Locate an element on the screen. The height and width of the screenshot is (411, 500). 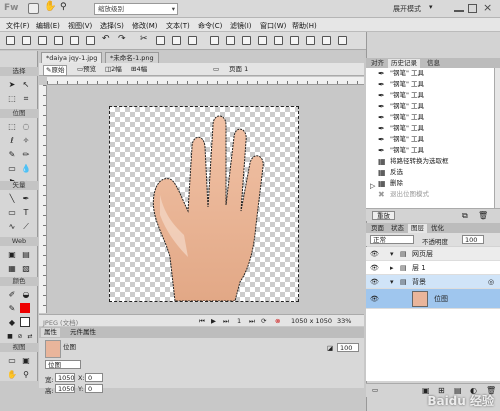
cut-icon: ✂ is located at coordinates (144, 39).